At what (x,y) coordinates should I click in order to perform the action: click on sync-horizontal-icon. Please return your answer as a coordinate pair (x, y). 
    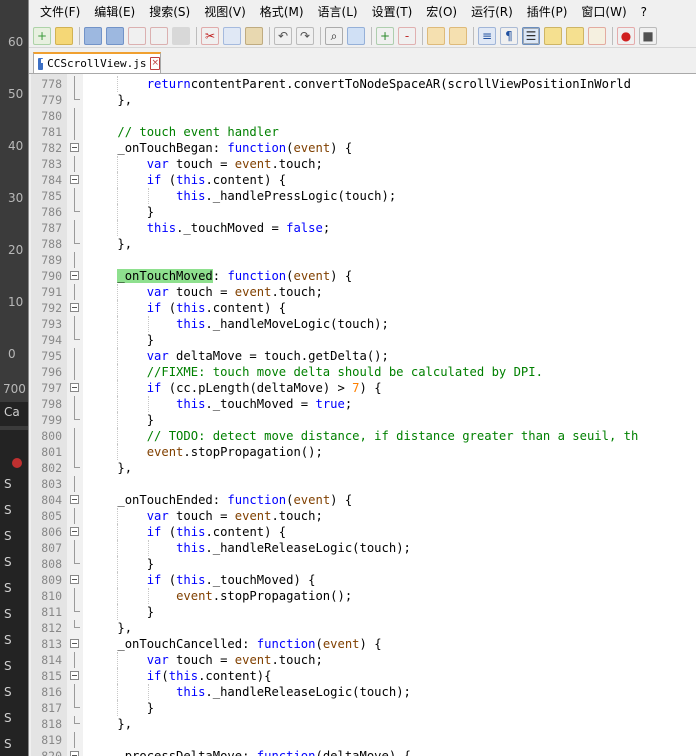
    Looking at the image, I should click on (458, 35).